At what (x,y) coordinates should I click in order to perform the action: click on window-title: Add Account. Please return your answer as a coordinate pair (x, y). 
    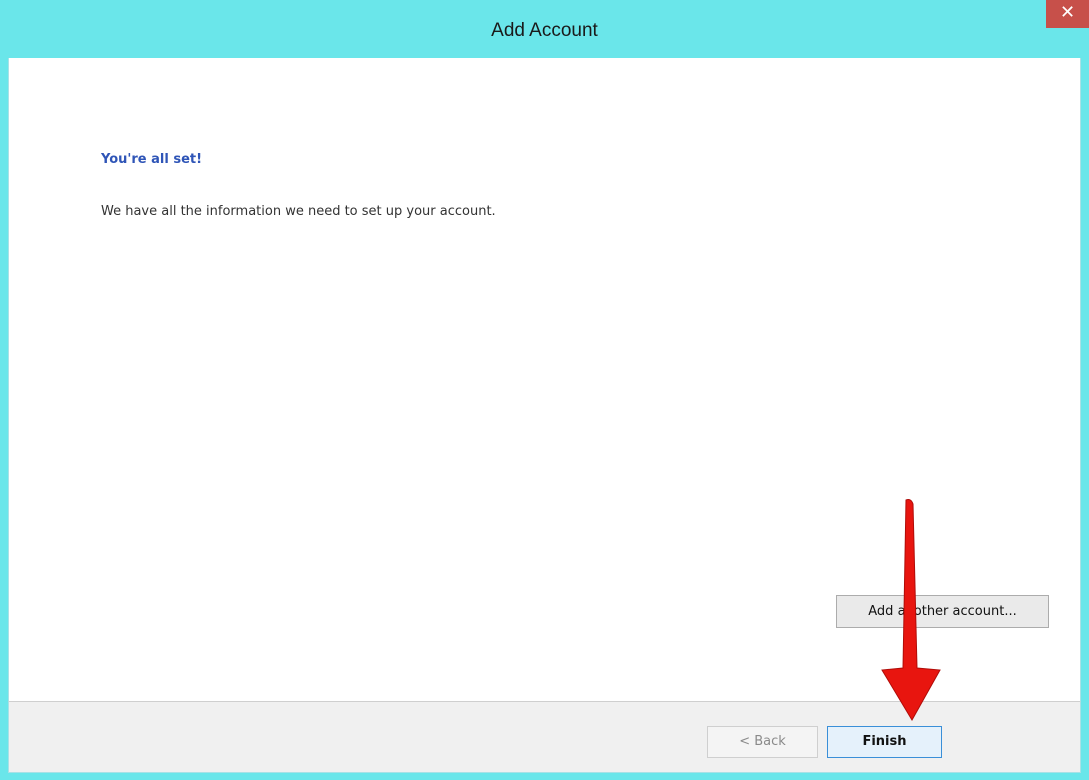
    Looking at the image, I should click on (544, 30).